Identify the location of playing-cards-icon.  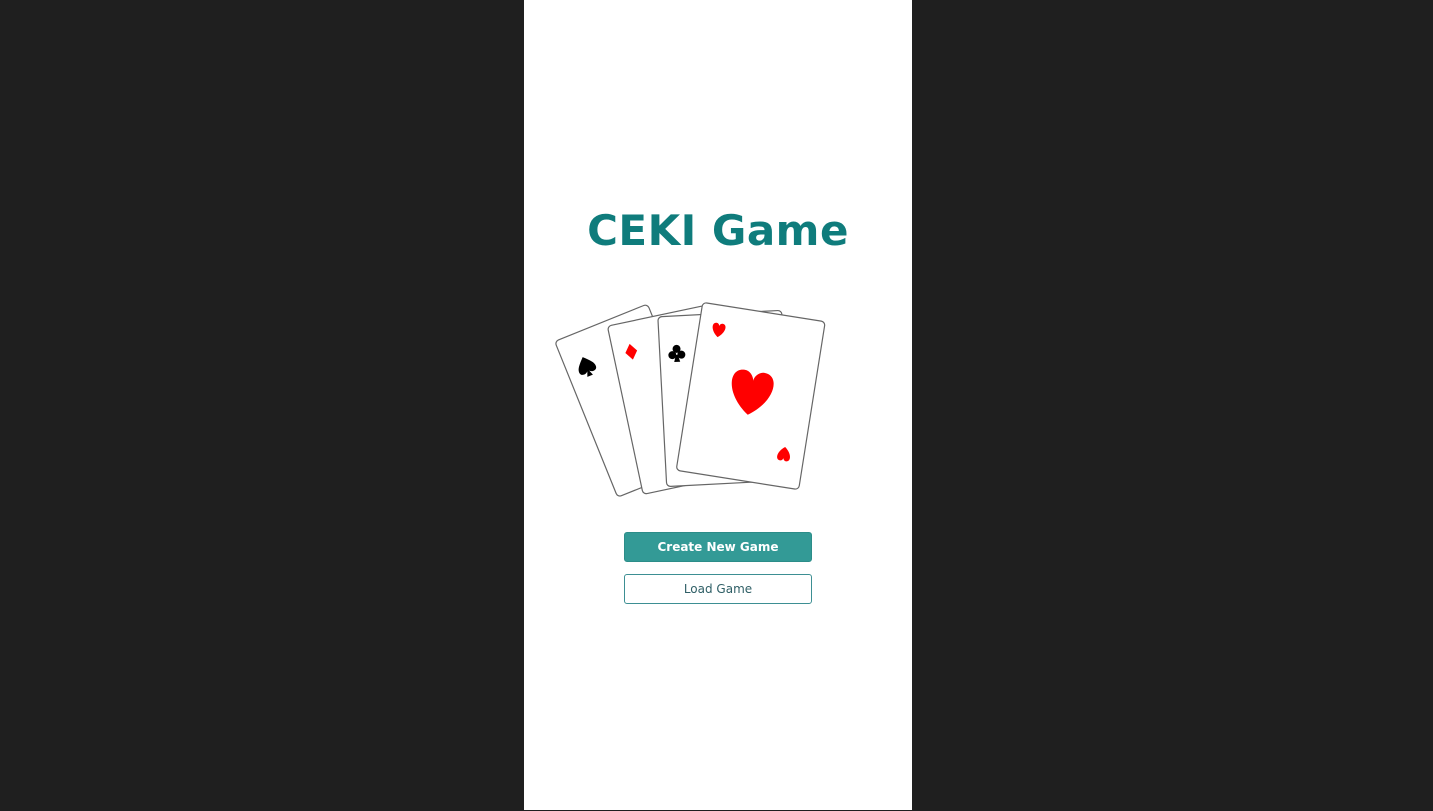
(690, 399).